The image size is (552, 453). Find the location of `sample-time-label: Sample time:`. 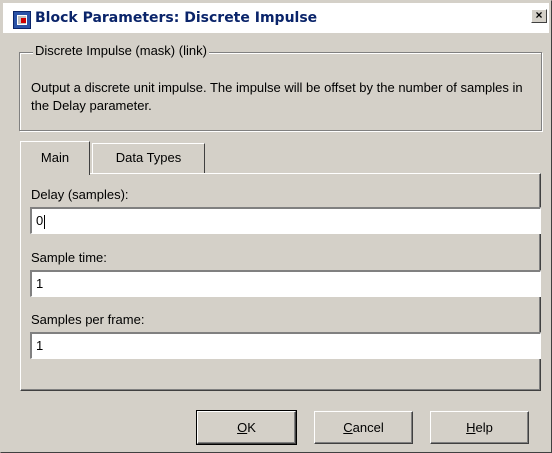

sample-time-label: Sample time: is located at coordinates (69, 257).